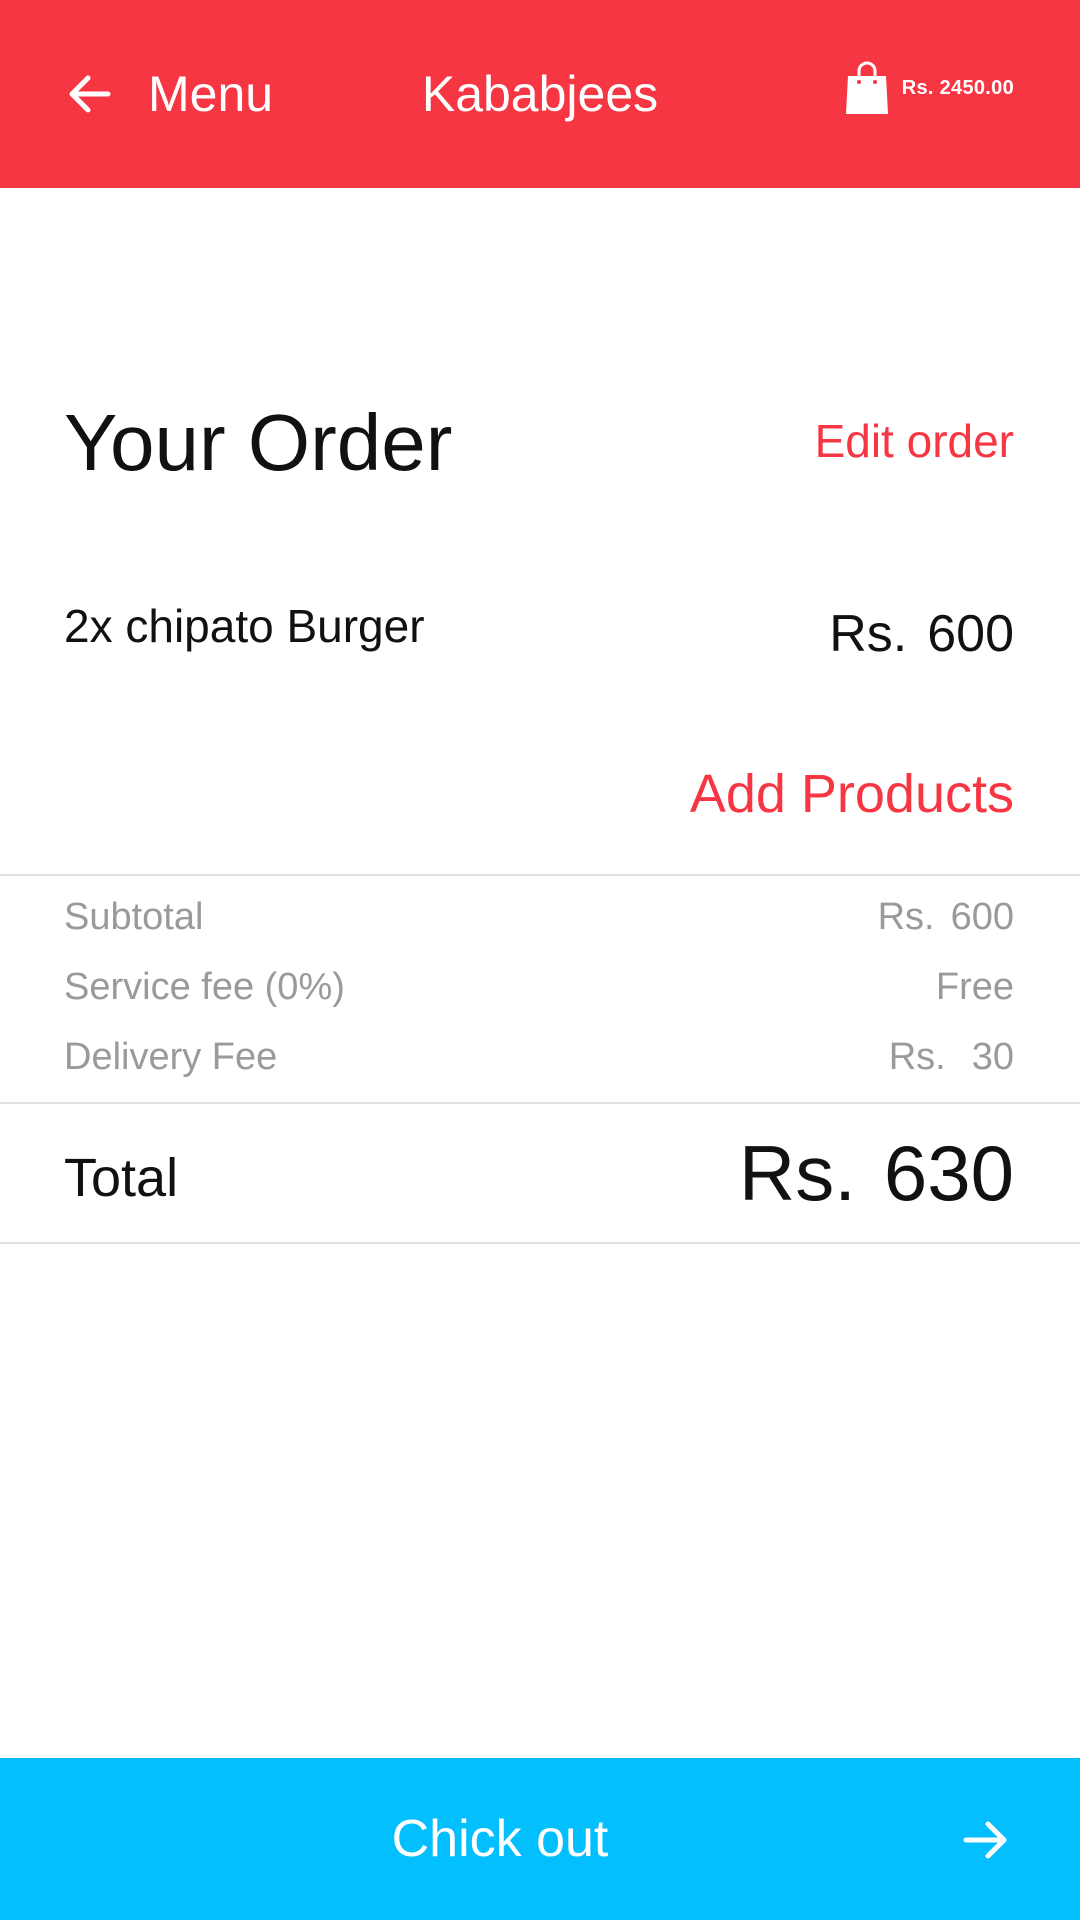  I want to click on delivery-fee-value: Rs. 30, so click(951, 1057).